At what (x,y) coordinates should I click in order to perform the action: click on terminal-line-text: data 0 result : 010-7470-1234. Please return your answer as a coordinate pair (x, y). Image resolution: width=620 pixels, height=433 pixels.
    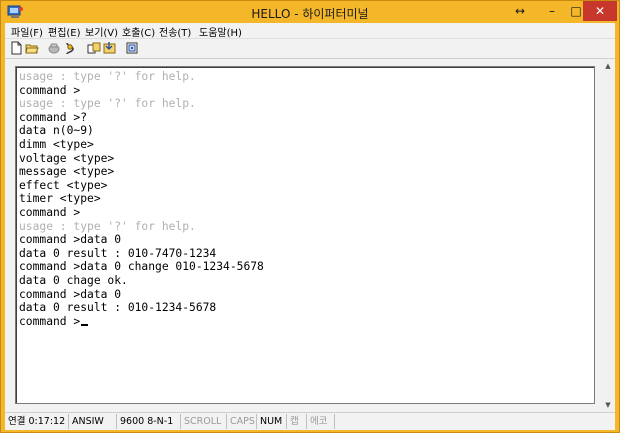
    Looking at the image, I should click on (118, 253).